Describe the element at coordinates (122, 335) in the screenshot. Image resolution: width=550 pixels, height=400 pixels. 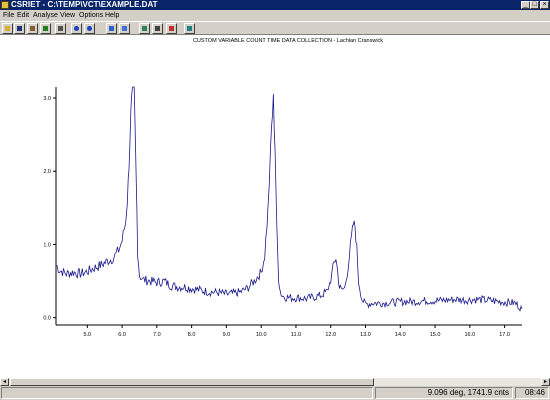
I see `x-tick-label: 6.0` at that location.